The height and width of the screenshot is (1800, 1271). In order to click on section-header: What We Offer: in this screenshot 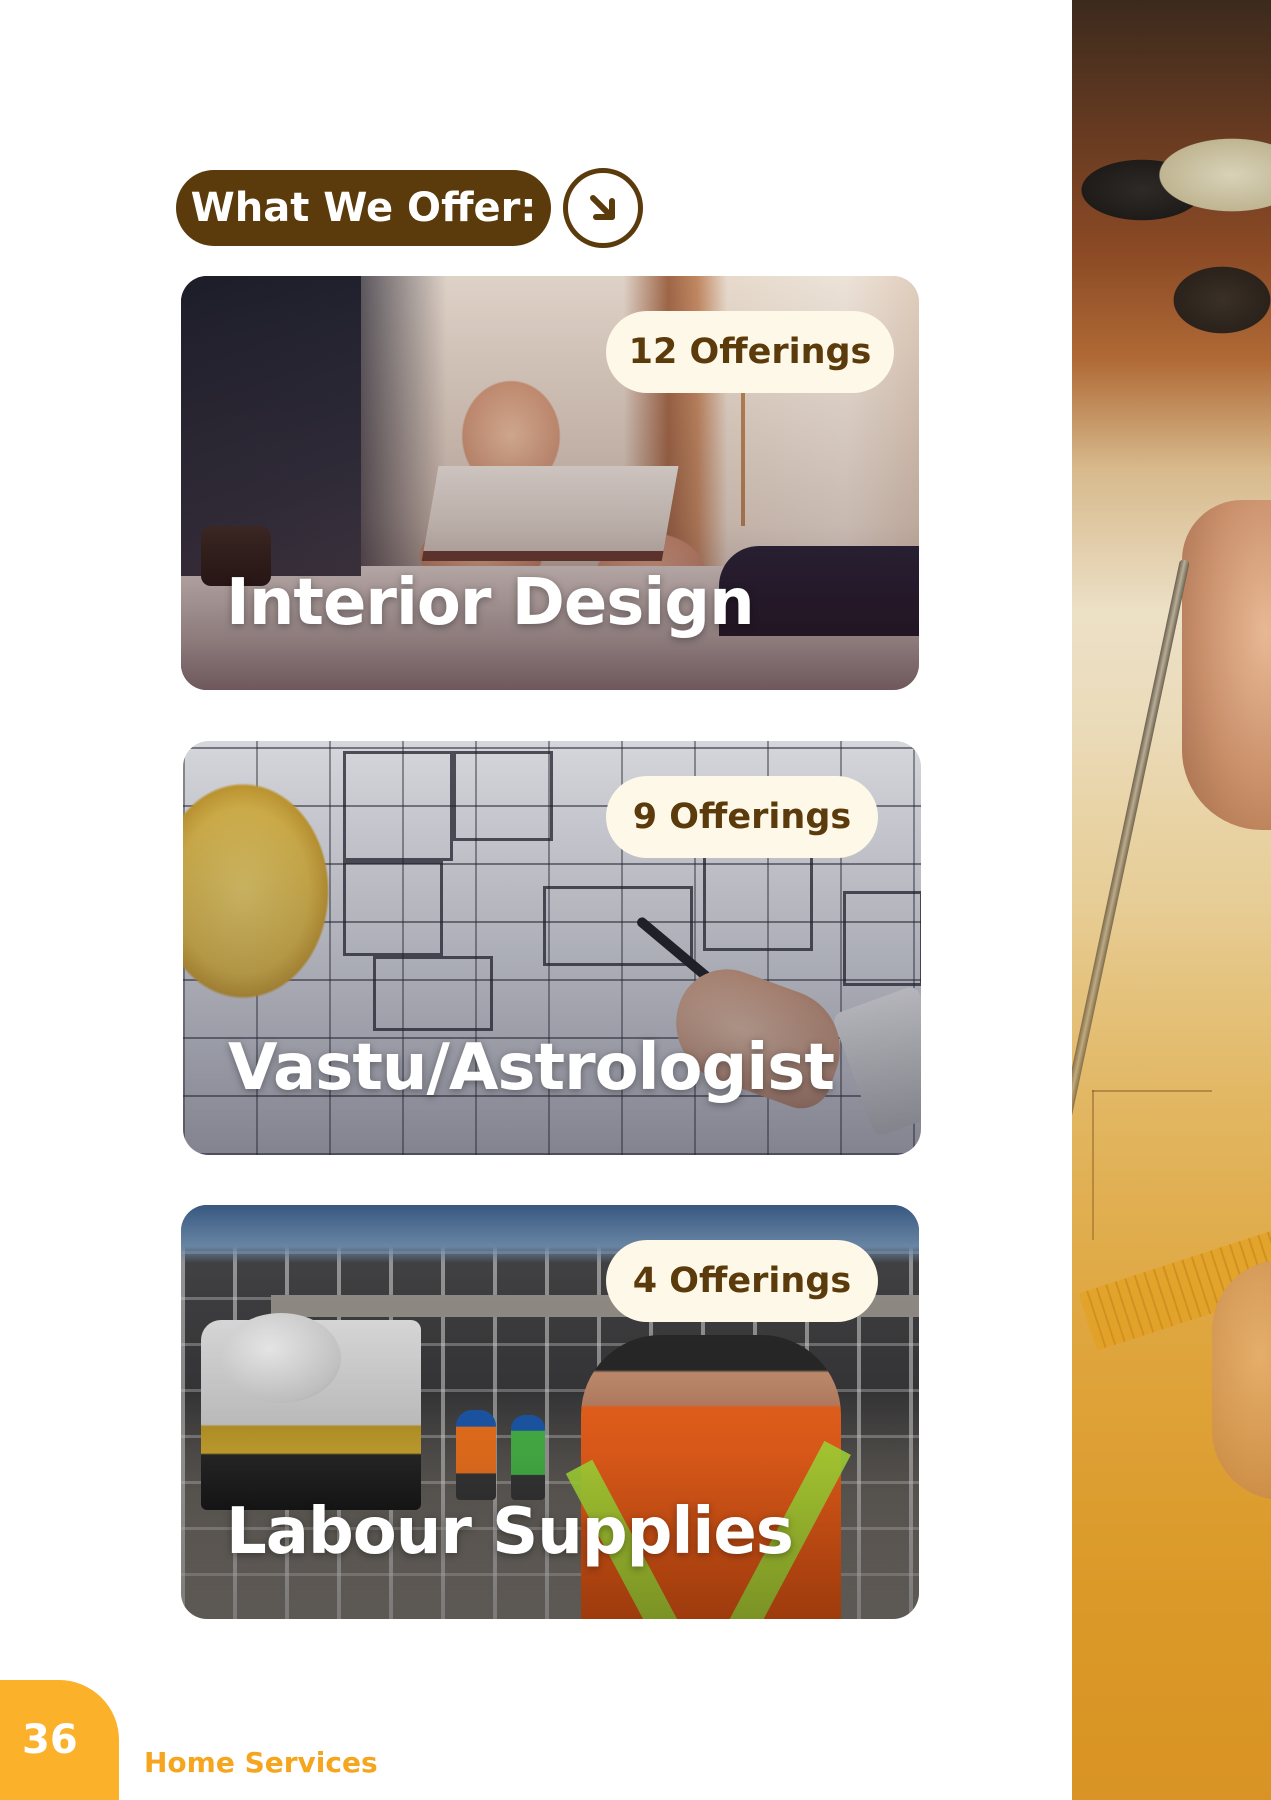, I will do `click(409, 208)`.